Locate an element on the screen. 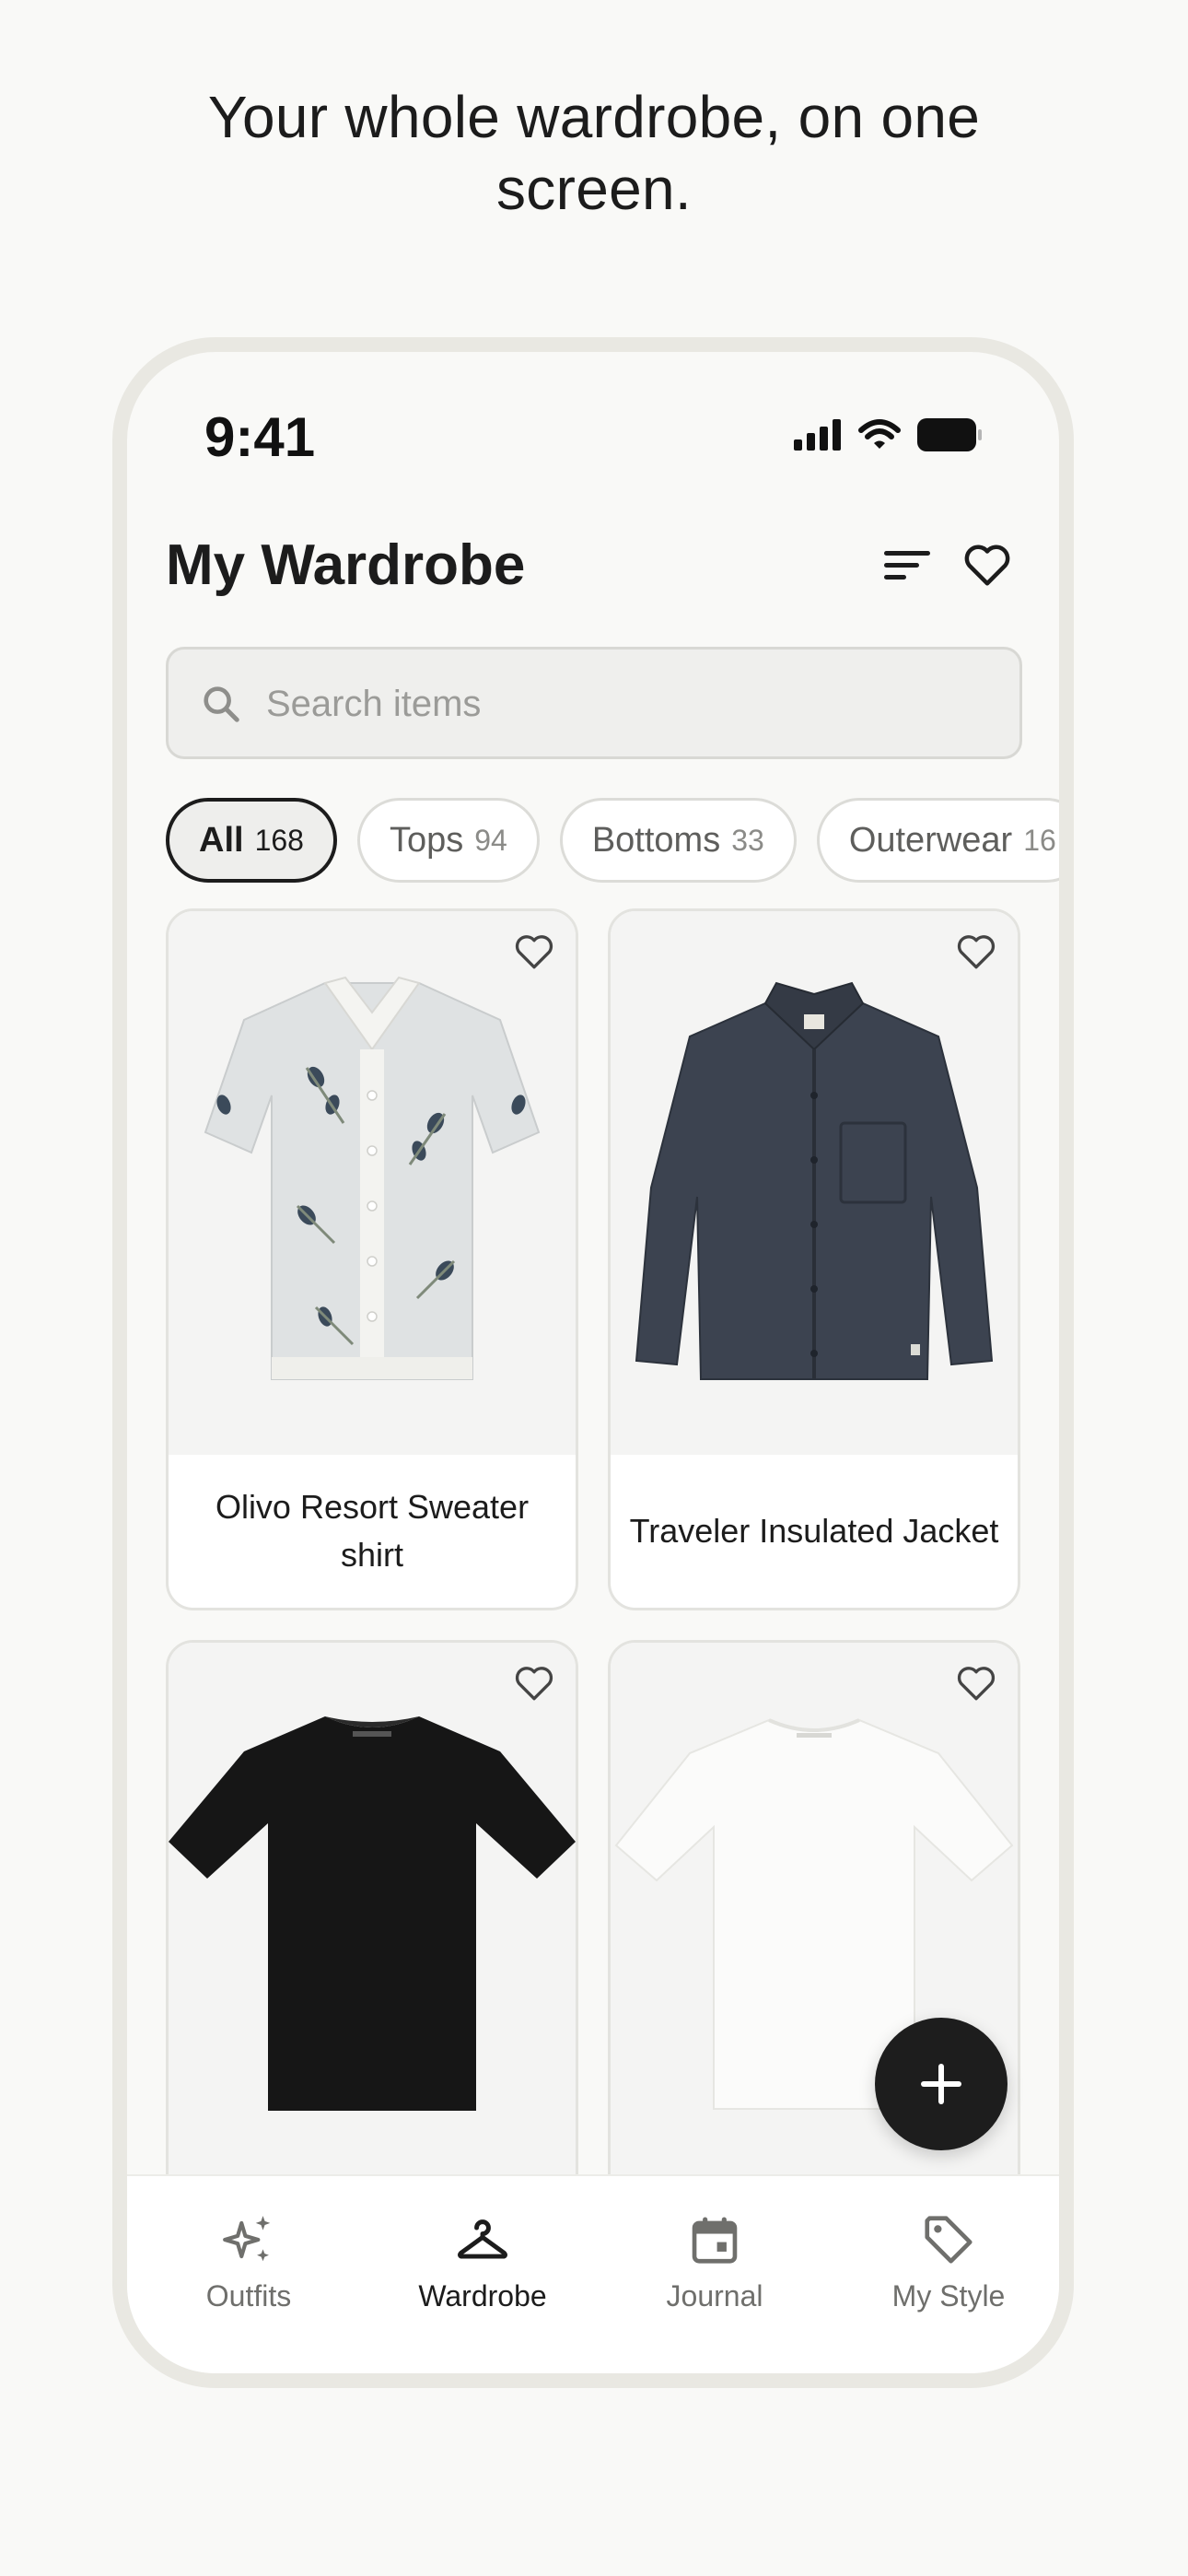 The width and height of the screenshot is (1188, 2576). battery-icon is located at coordinates (949, 434).